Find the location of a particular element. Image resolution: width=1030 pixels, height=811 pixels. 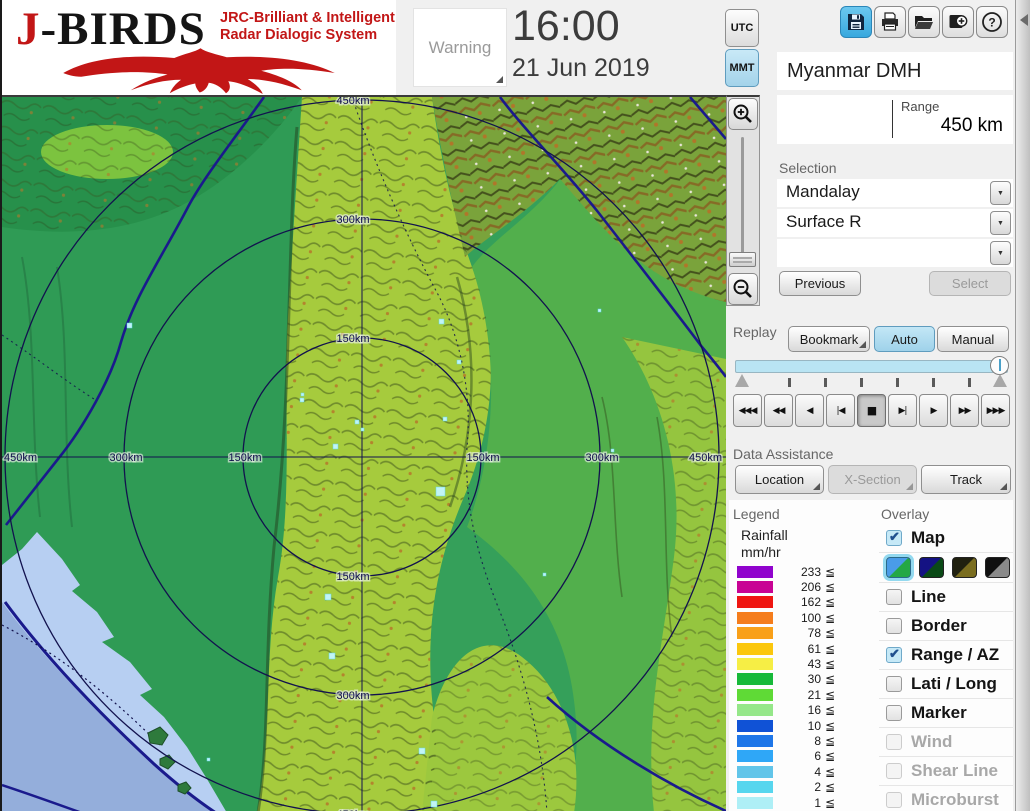

replay-timeline-slider is located at coordinates (871, 366).